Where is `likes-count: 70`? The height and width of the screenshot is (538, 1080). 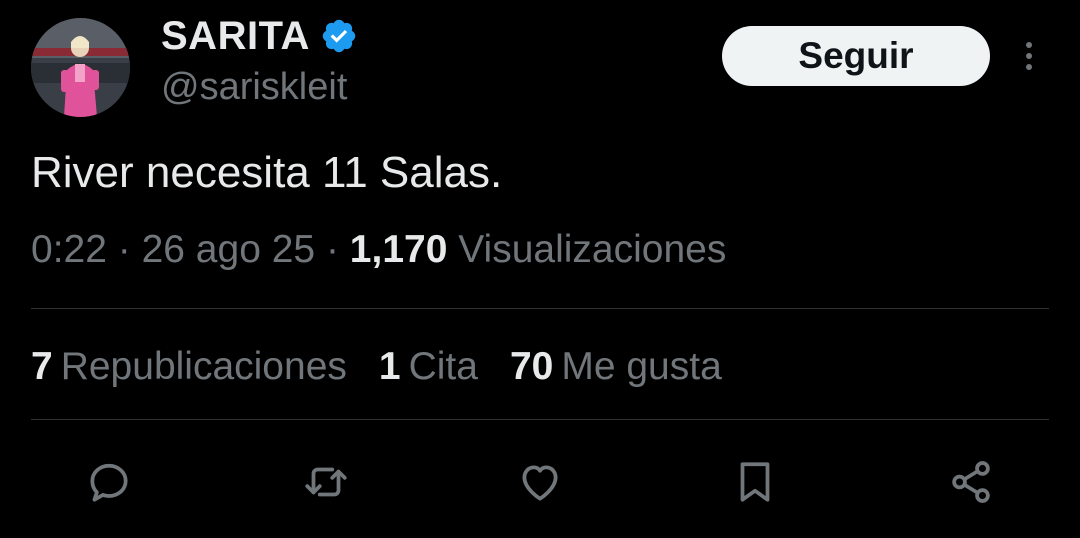
likes-count: 70 is located at coordinates (531, 366).